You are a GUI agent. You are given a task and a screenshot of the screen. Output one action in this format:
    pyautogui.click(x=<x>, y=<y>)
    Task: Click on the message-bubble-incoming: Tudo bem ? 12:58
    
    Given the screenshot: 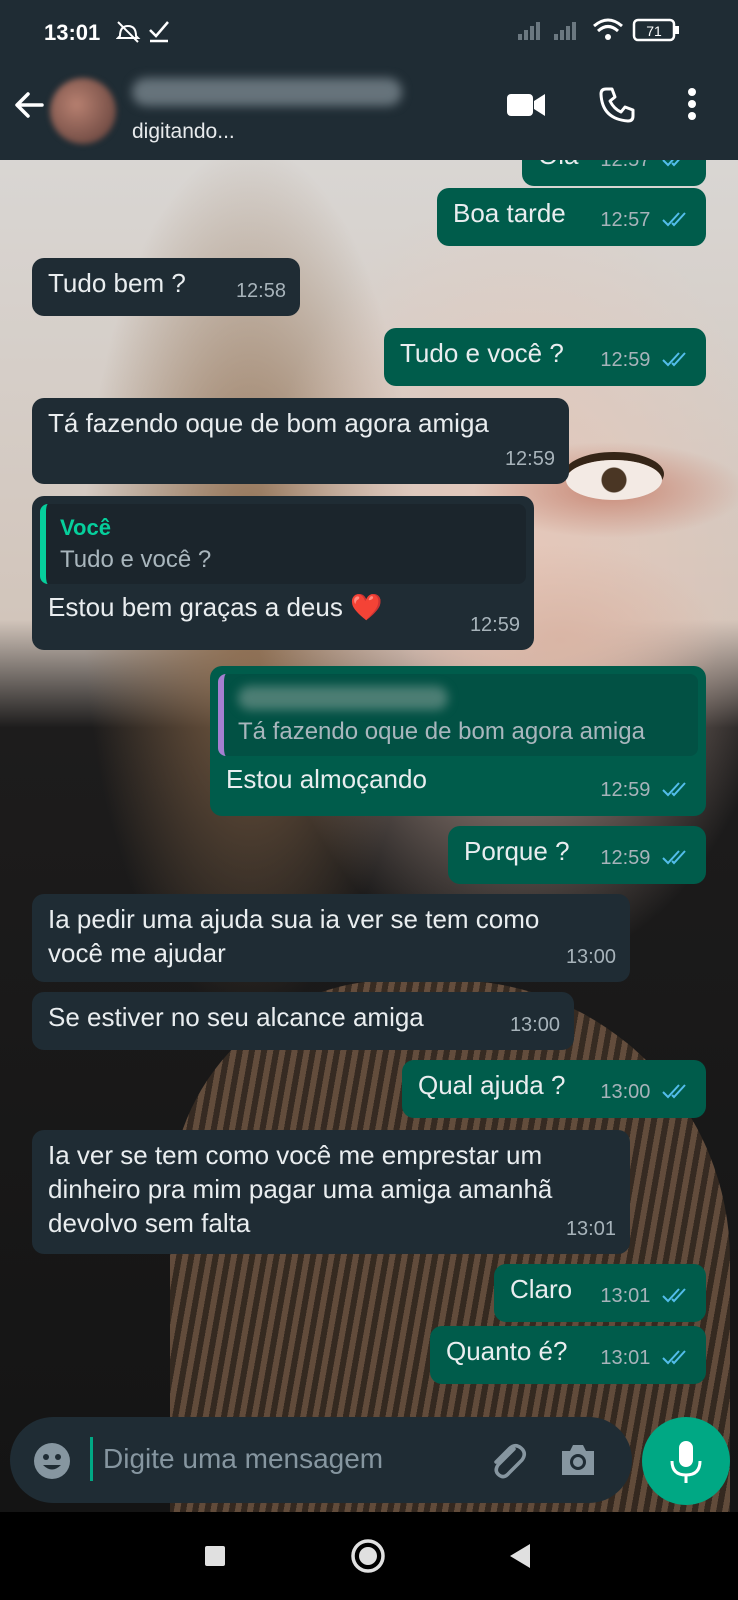 What is the action you would take?
    pyautogui.click(x=166, y=287)
    